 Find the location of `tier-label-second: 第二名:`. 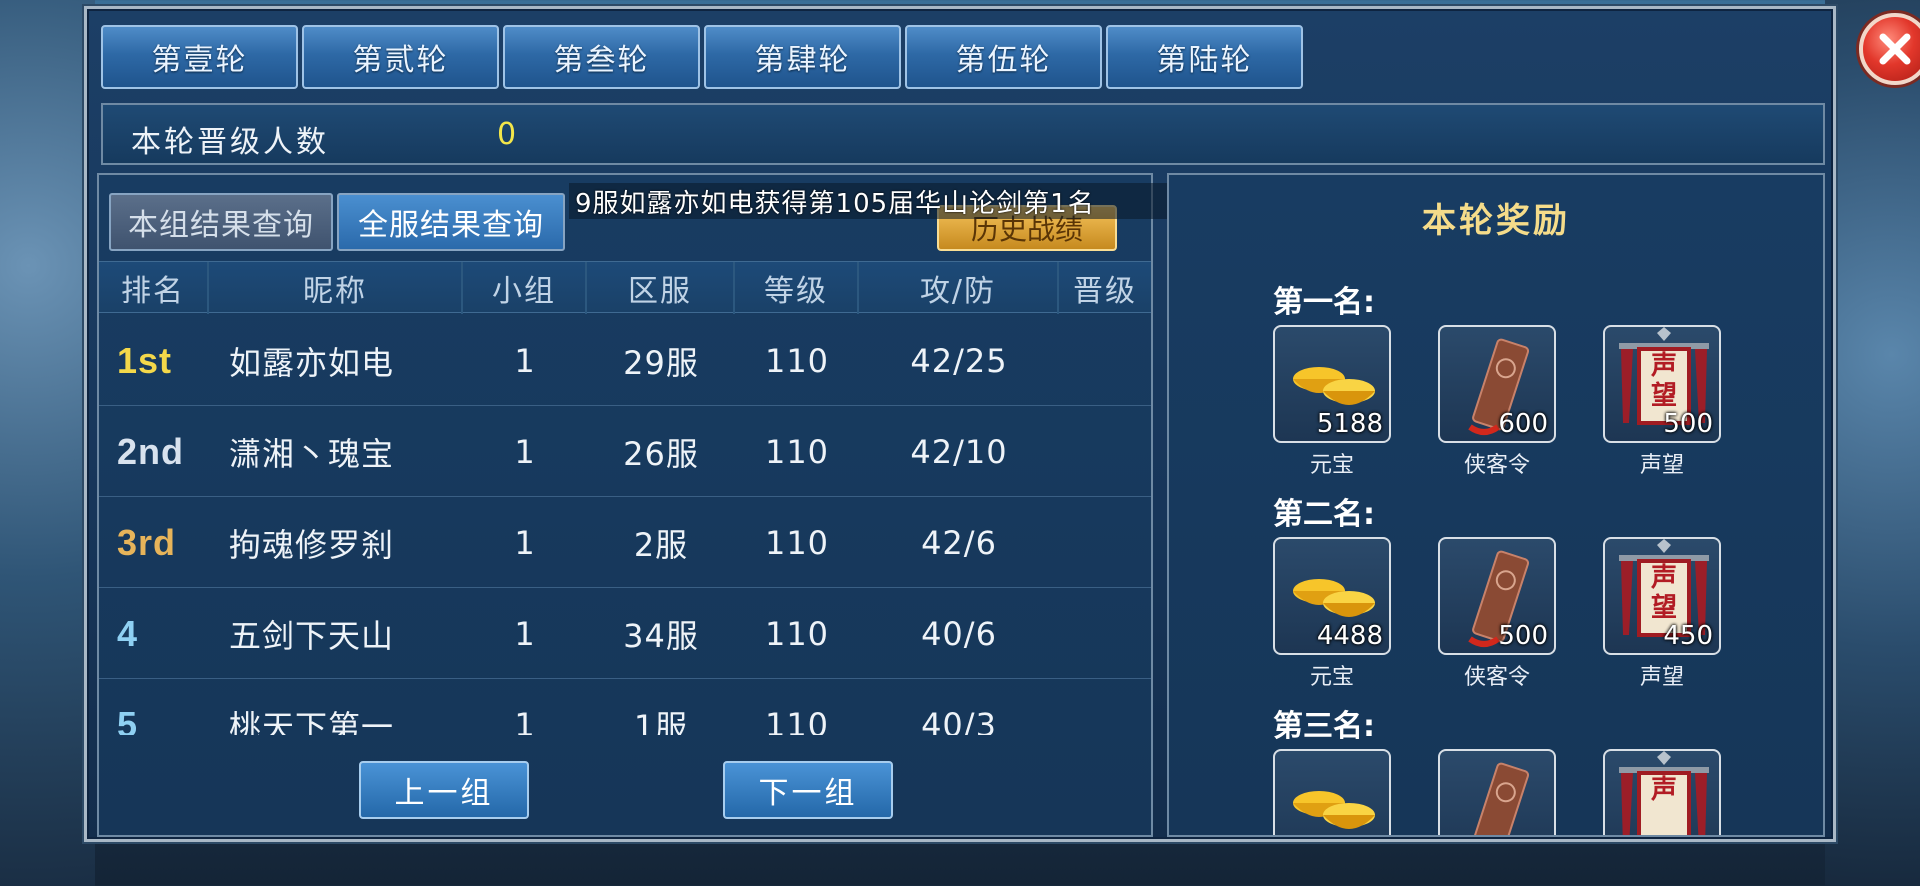

tier-label-second: 第二名: is located at coordinates (1324, 514).